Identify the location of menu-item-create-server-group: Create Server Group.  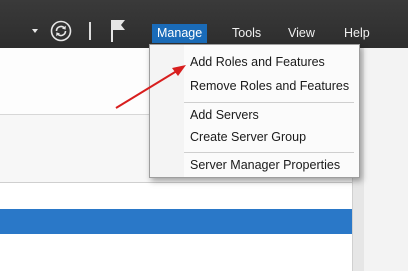
(248, 137).